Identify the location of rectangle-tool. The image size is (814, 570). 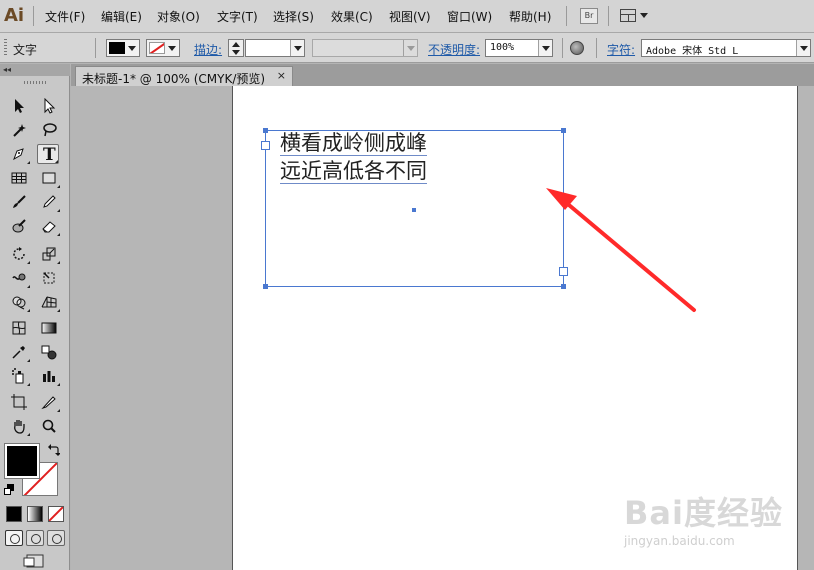
(49, 178).